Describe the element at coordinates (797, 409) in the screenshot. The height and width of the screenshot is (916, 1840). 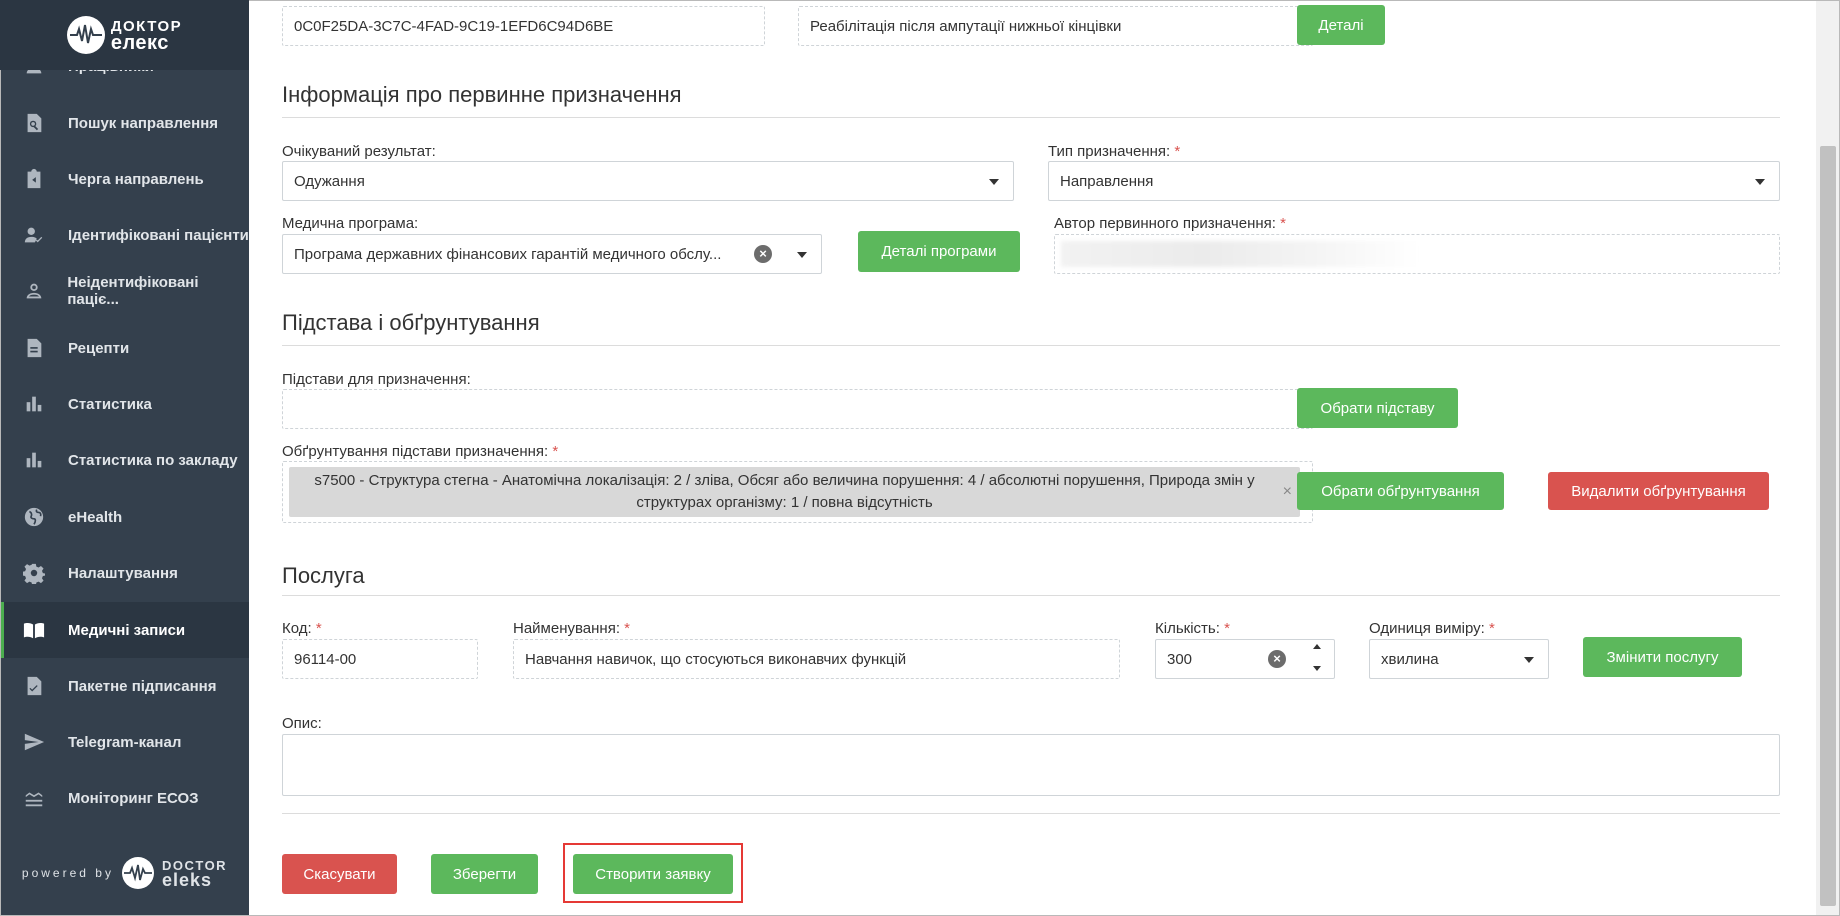
I see `reasons-field` at that location.